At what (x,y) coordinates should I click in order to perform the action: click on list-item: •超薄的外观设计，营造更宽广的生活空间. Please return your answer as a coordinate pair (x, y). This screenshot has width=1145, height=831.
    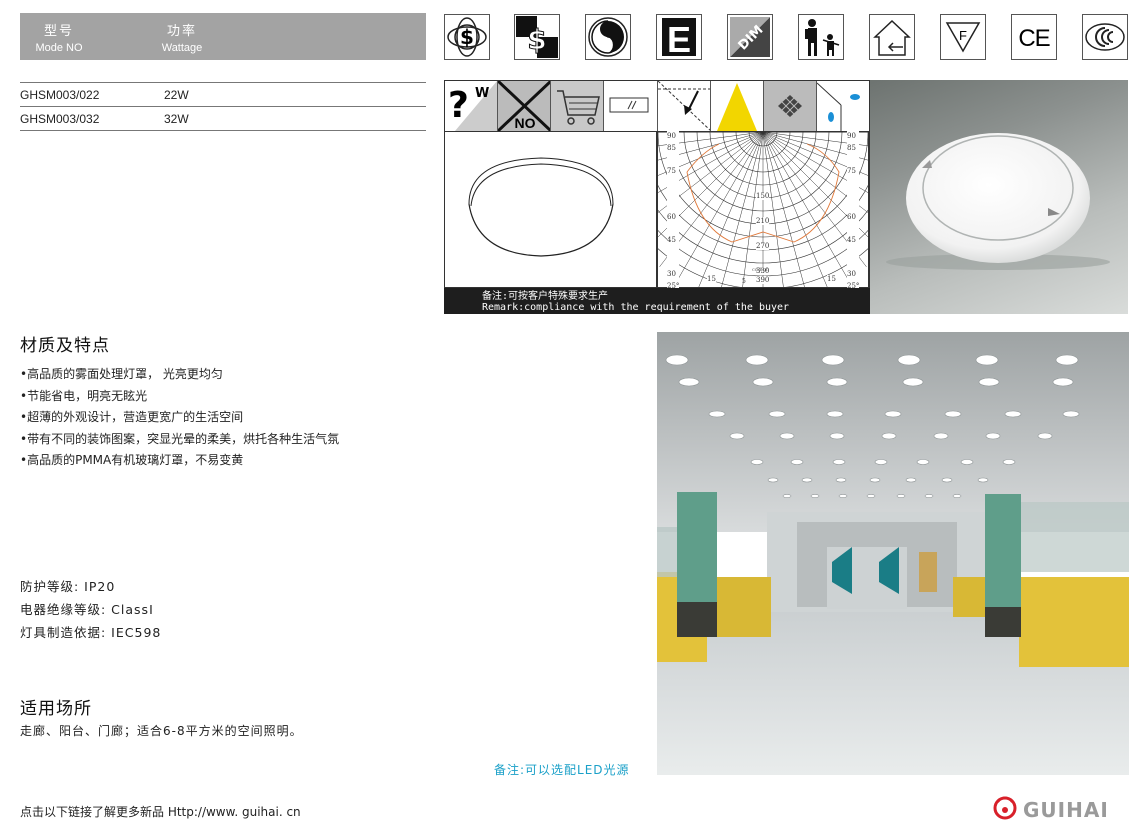
    Looking at the image, I should click on (132, 417).